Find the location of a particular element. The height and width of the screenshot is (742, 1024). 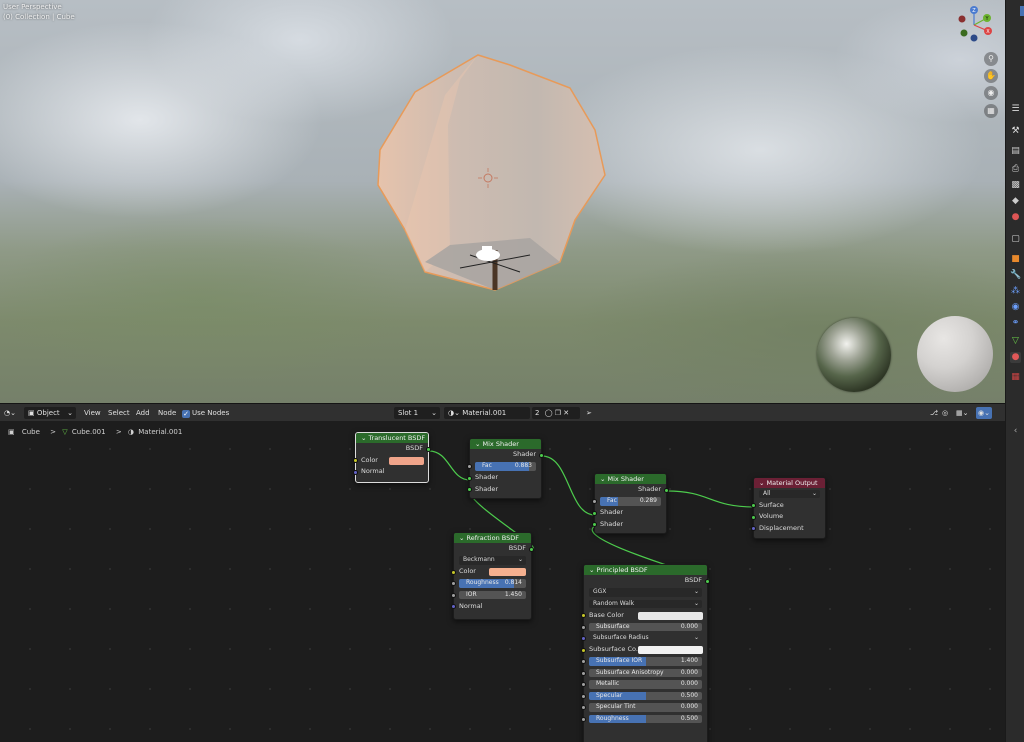

node-header: ⌄ Principled BSDF is located at coordinates (645, 570).